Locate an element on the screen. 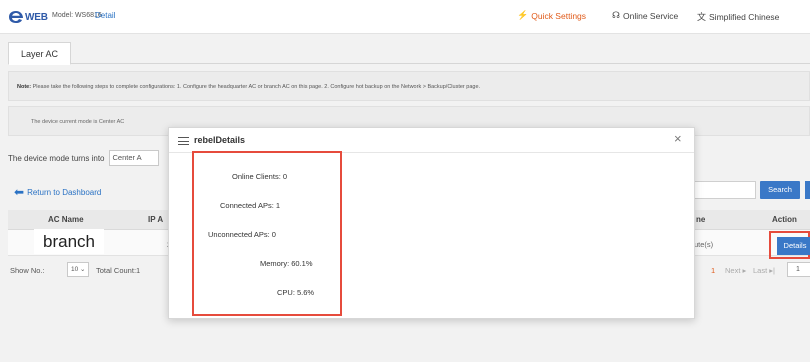  mode-label: The device mode turns into is located at coordinates (56, 158).